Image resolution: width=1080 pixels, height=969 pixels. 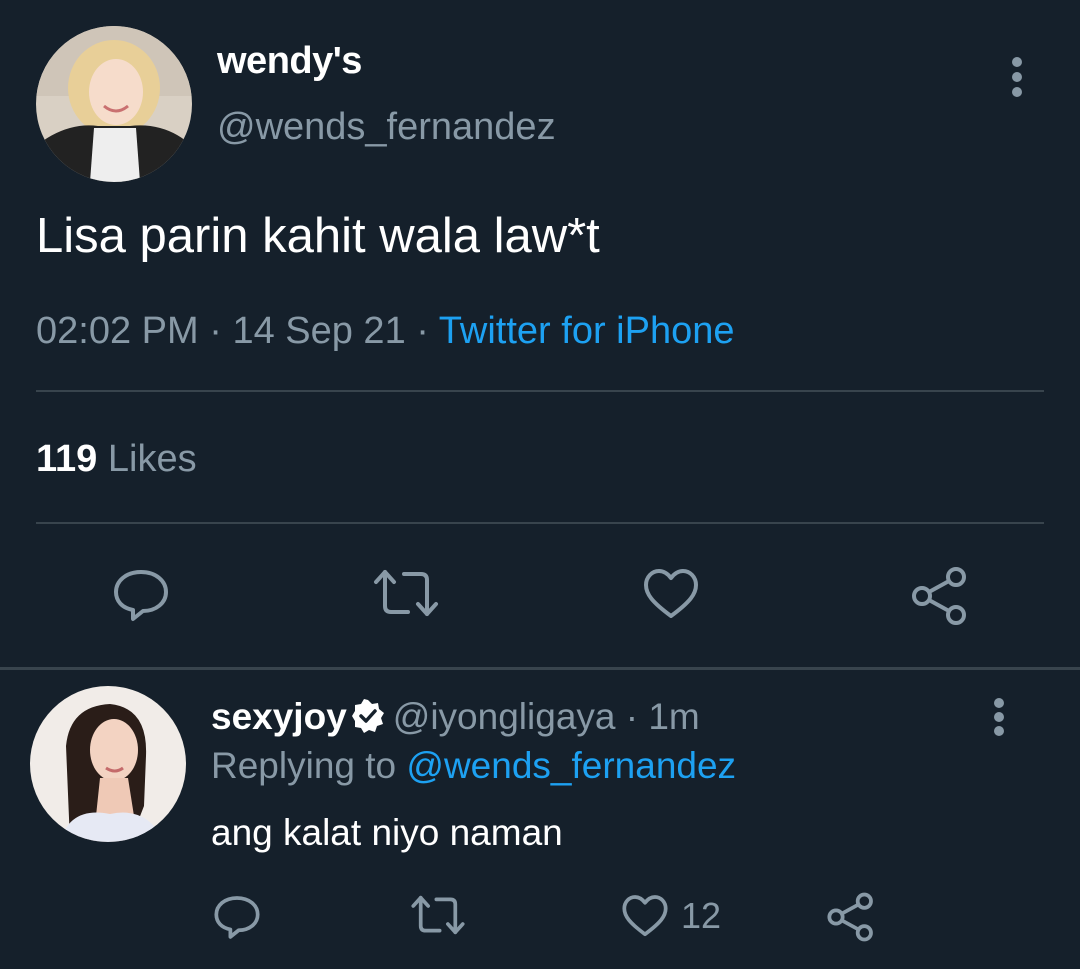 I want to click on reply-header: sexyjoy @iyongligaya · 1m, so click(x=455, y=719).